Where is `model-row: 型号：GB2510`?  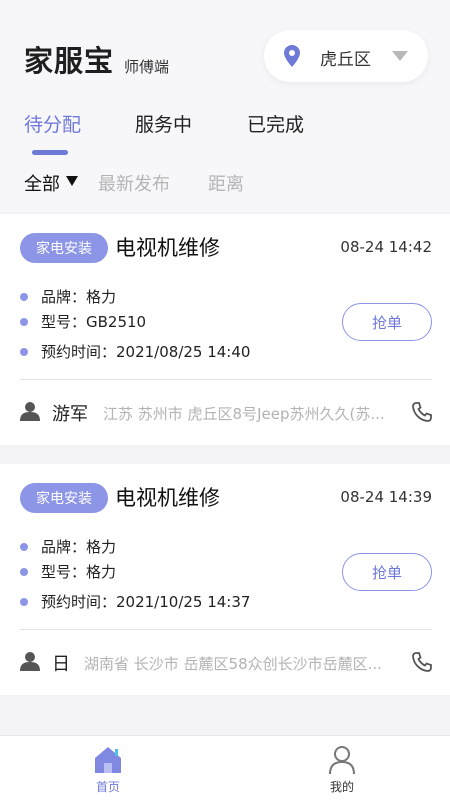
model-row: 型号：GB2510 is located at coordinates (83, 321).